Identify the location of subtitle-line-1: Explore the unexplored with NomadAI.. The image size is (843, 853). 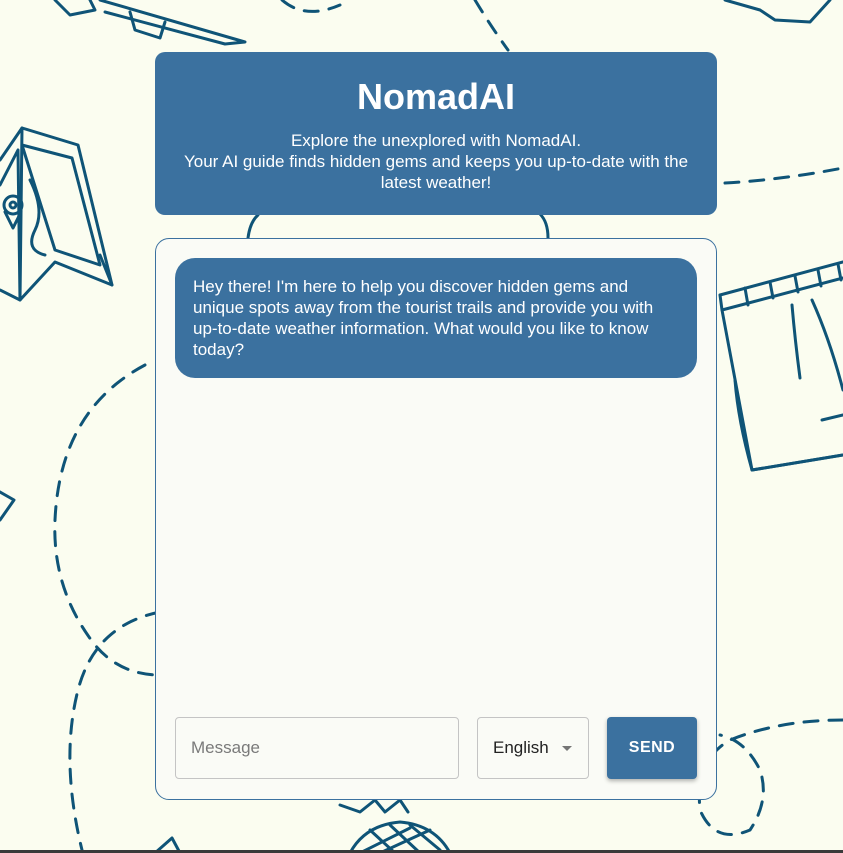
(436, 140).